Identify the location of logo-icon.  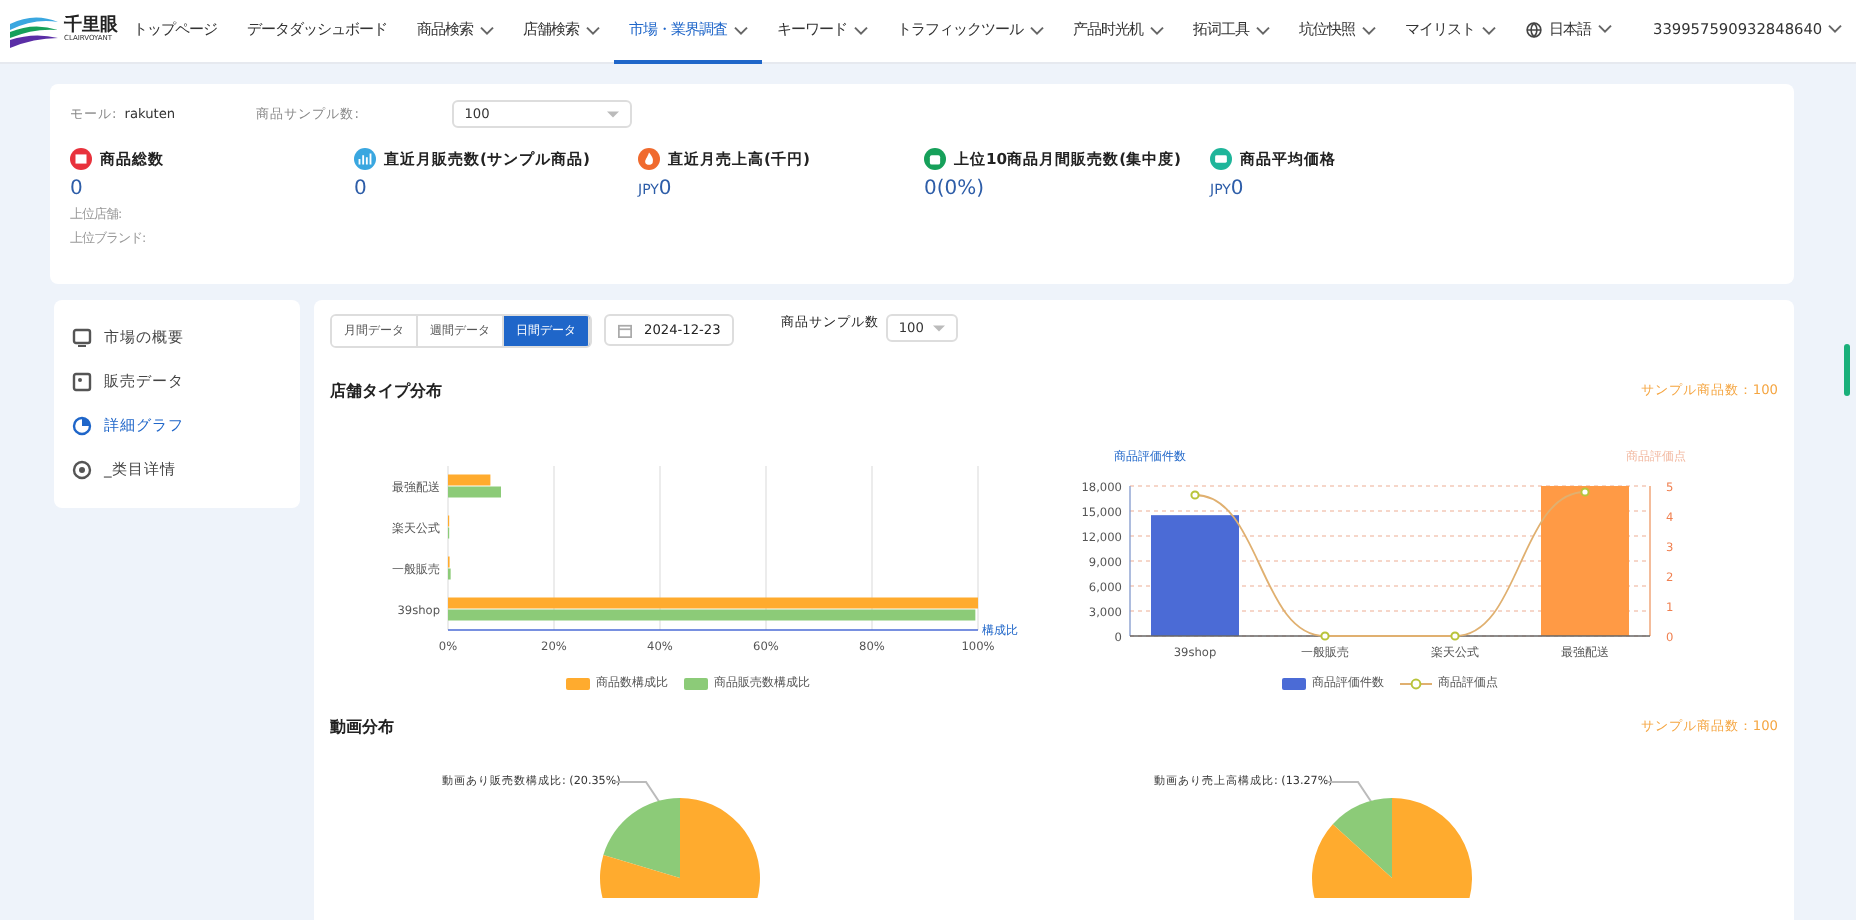
(34, 31).